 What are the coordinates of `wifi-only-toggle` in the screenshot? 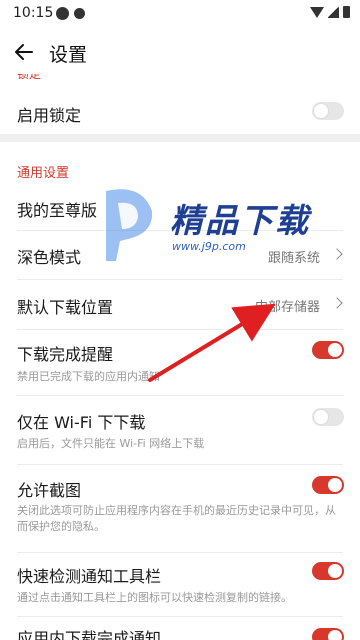 It's located at (328, 417).